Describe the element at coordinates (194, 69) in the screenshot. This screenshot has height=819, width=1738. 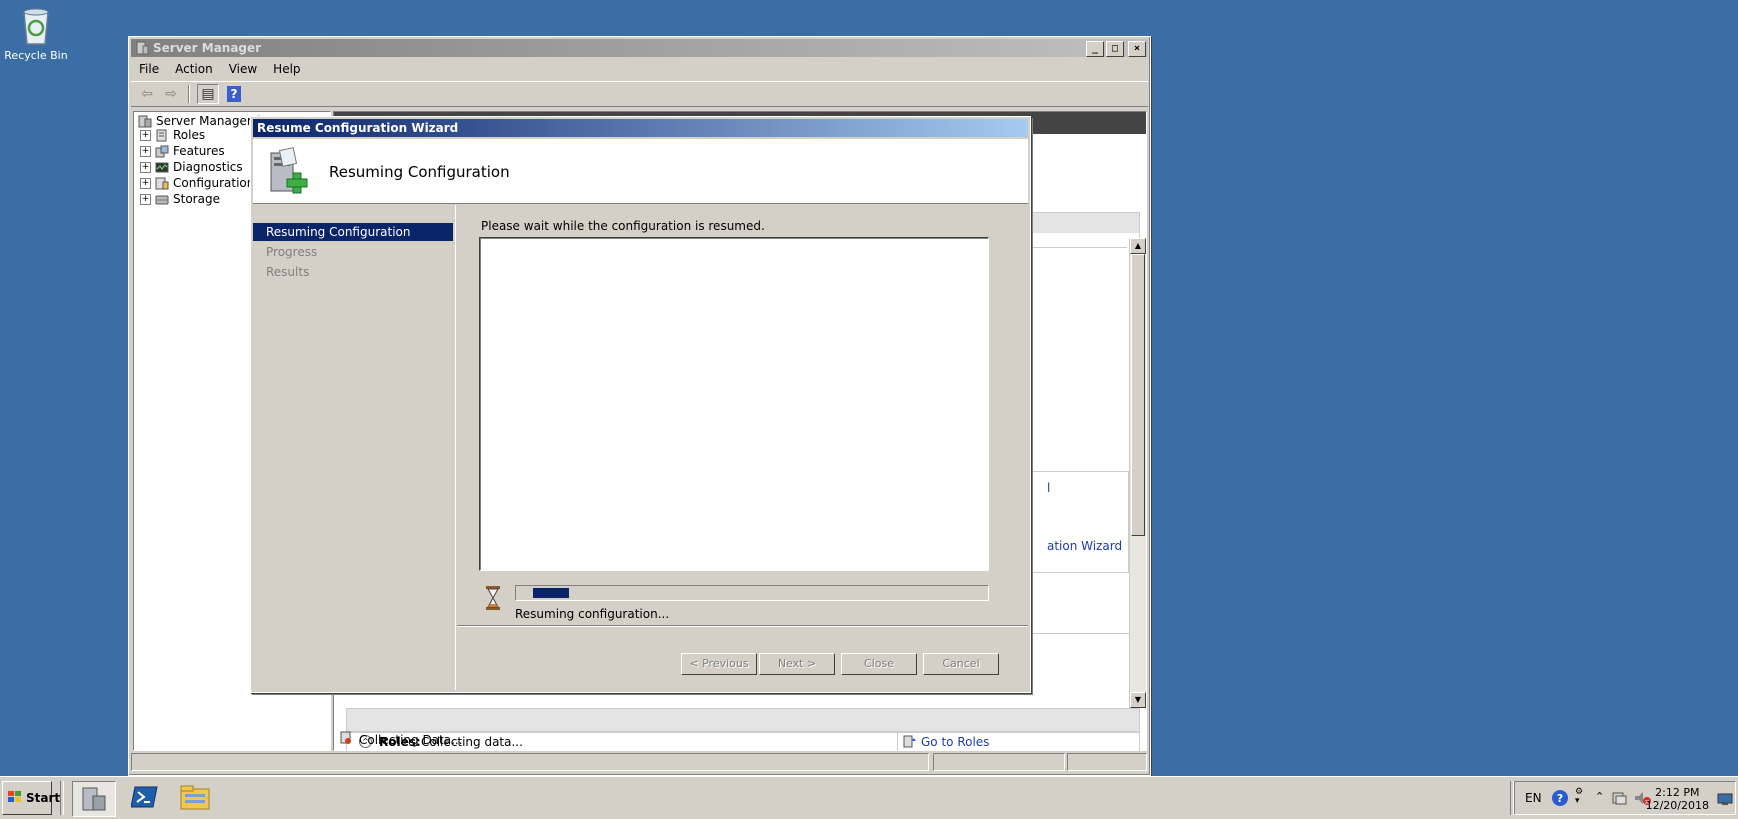
I see `menu-action: Action` at that location.